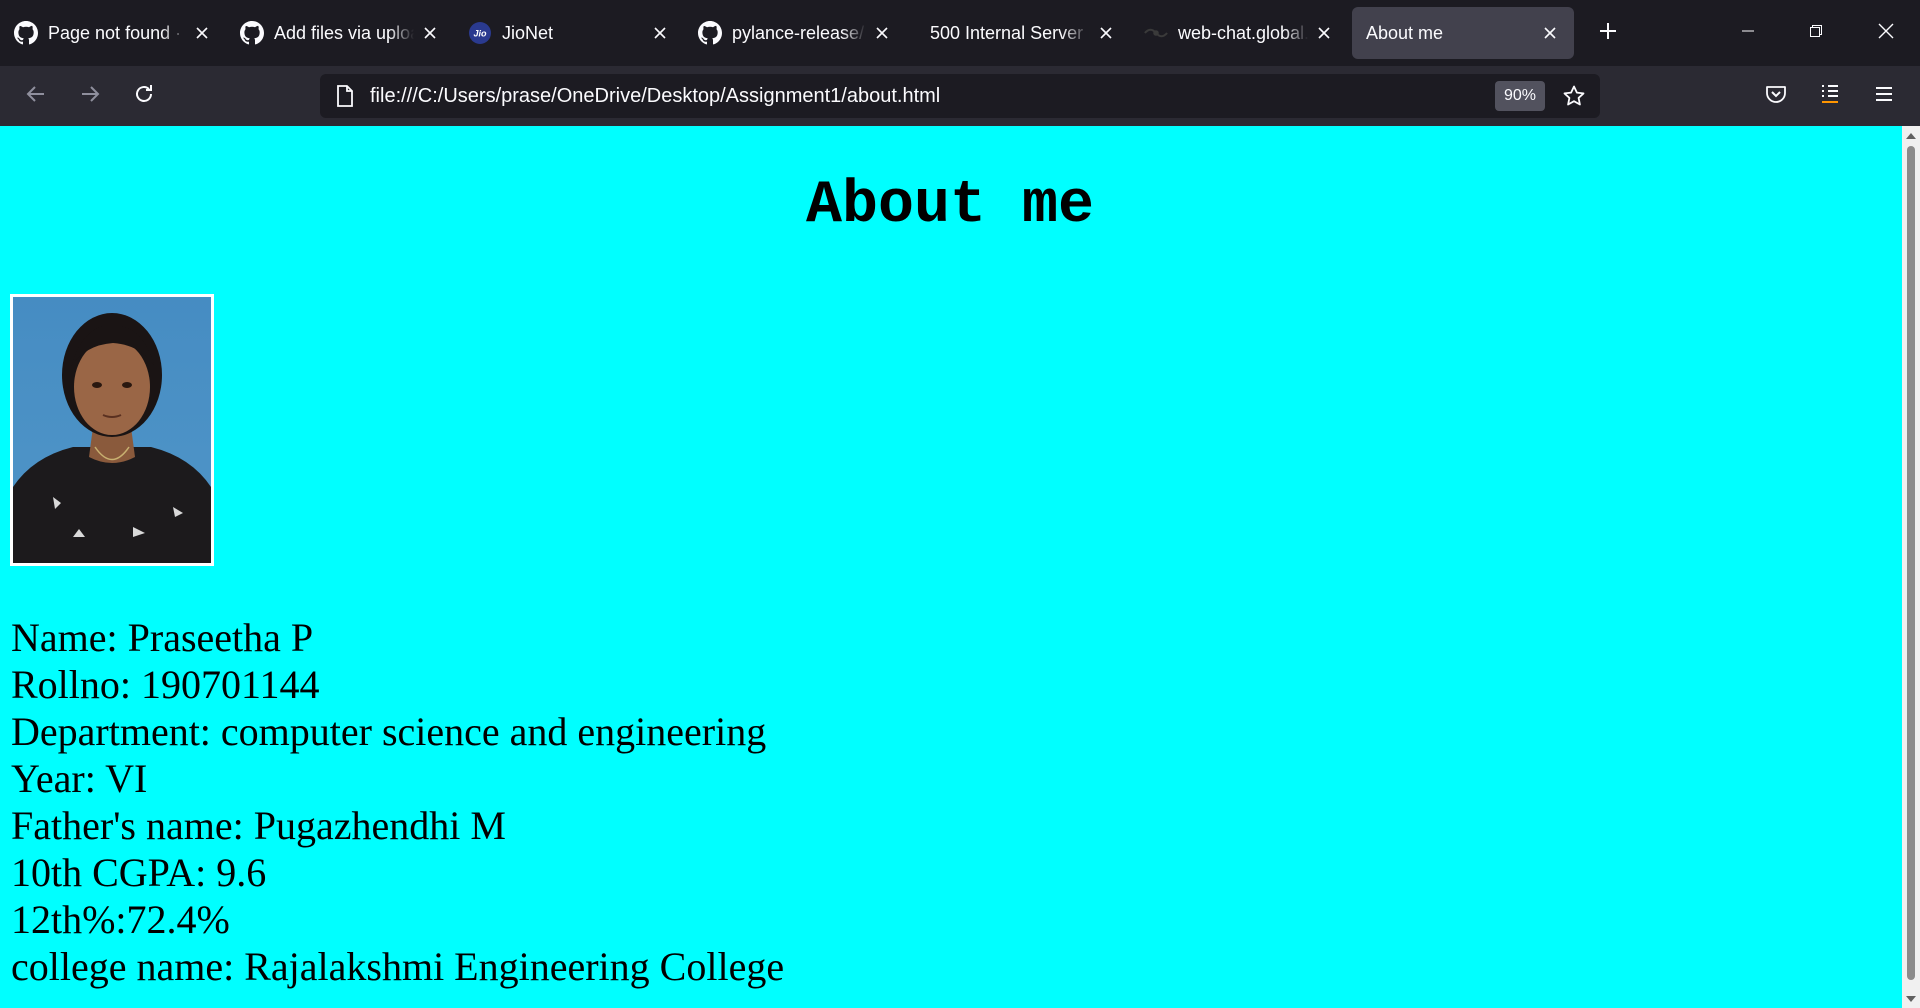 The height and width of the screenshot is (1008, 1920). I want to click on page-heading: About me, so click(950, 206).